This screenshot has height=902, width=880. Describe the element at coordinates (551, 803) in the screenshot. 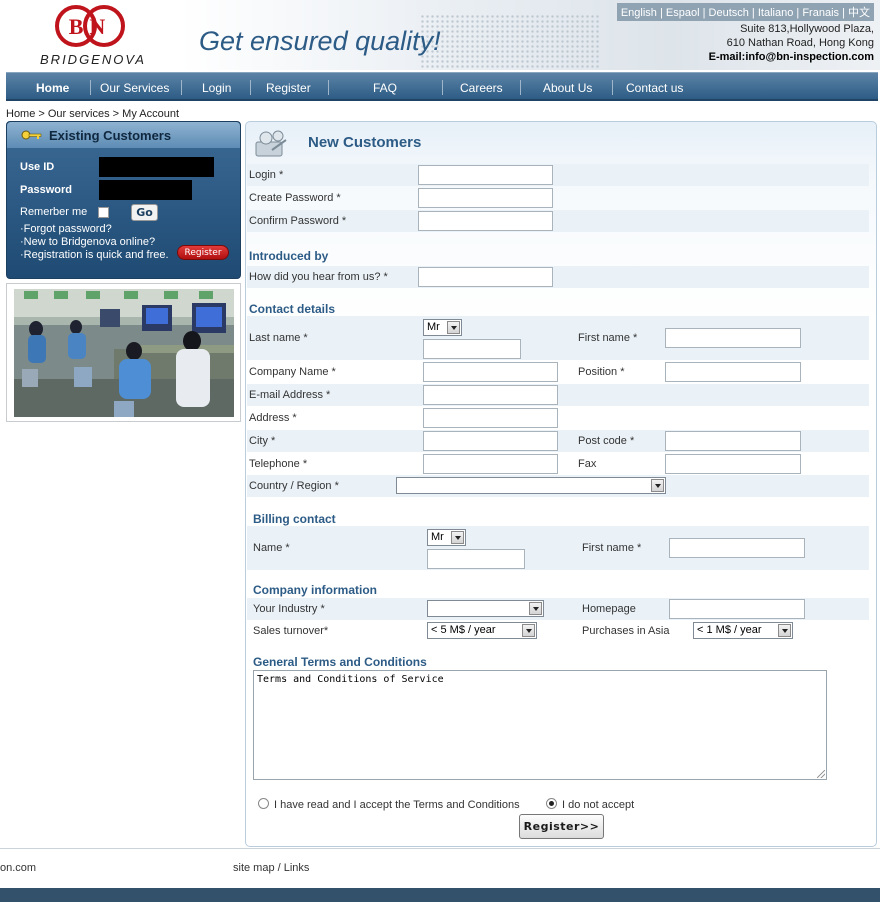

I see `decline-terms-radio` at that location.